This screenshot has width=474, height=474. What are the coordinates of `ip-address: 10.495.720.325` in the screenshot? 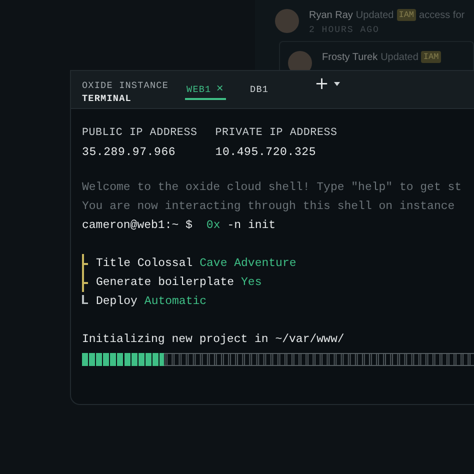 It's located at (266, 153).